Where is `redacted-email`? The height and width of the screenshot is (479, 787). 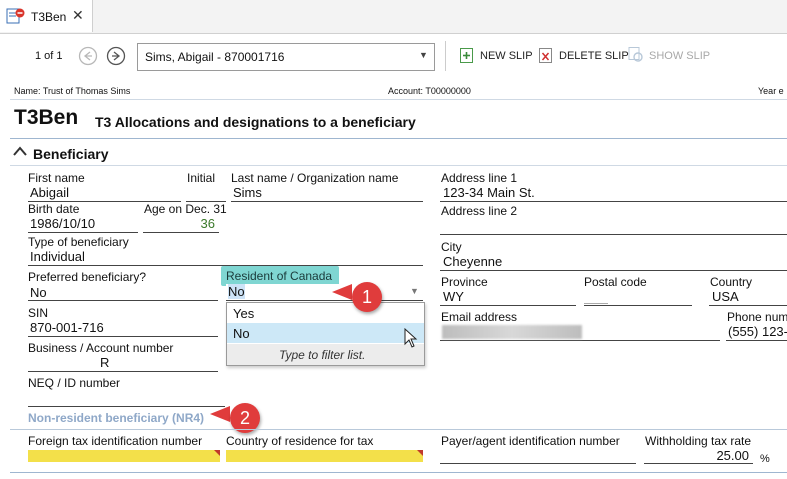 redacted-email is located at coordinates (512, 332).